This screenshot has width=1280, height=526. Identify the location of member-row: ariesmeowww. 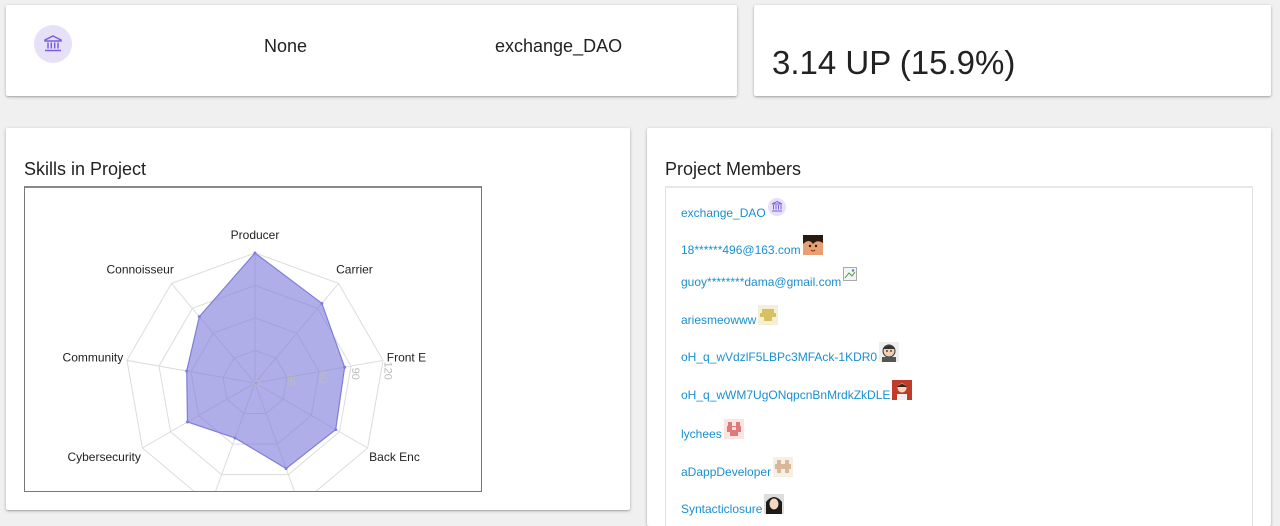
(730, 316).